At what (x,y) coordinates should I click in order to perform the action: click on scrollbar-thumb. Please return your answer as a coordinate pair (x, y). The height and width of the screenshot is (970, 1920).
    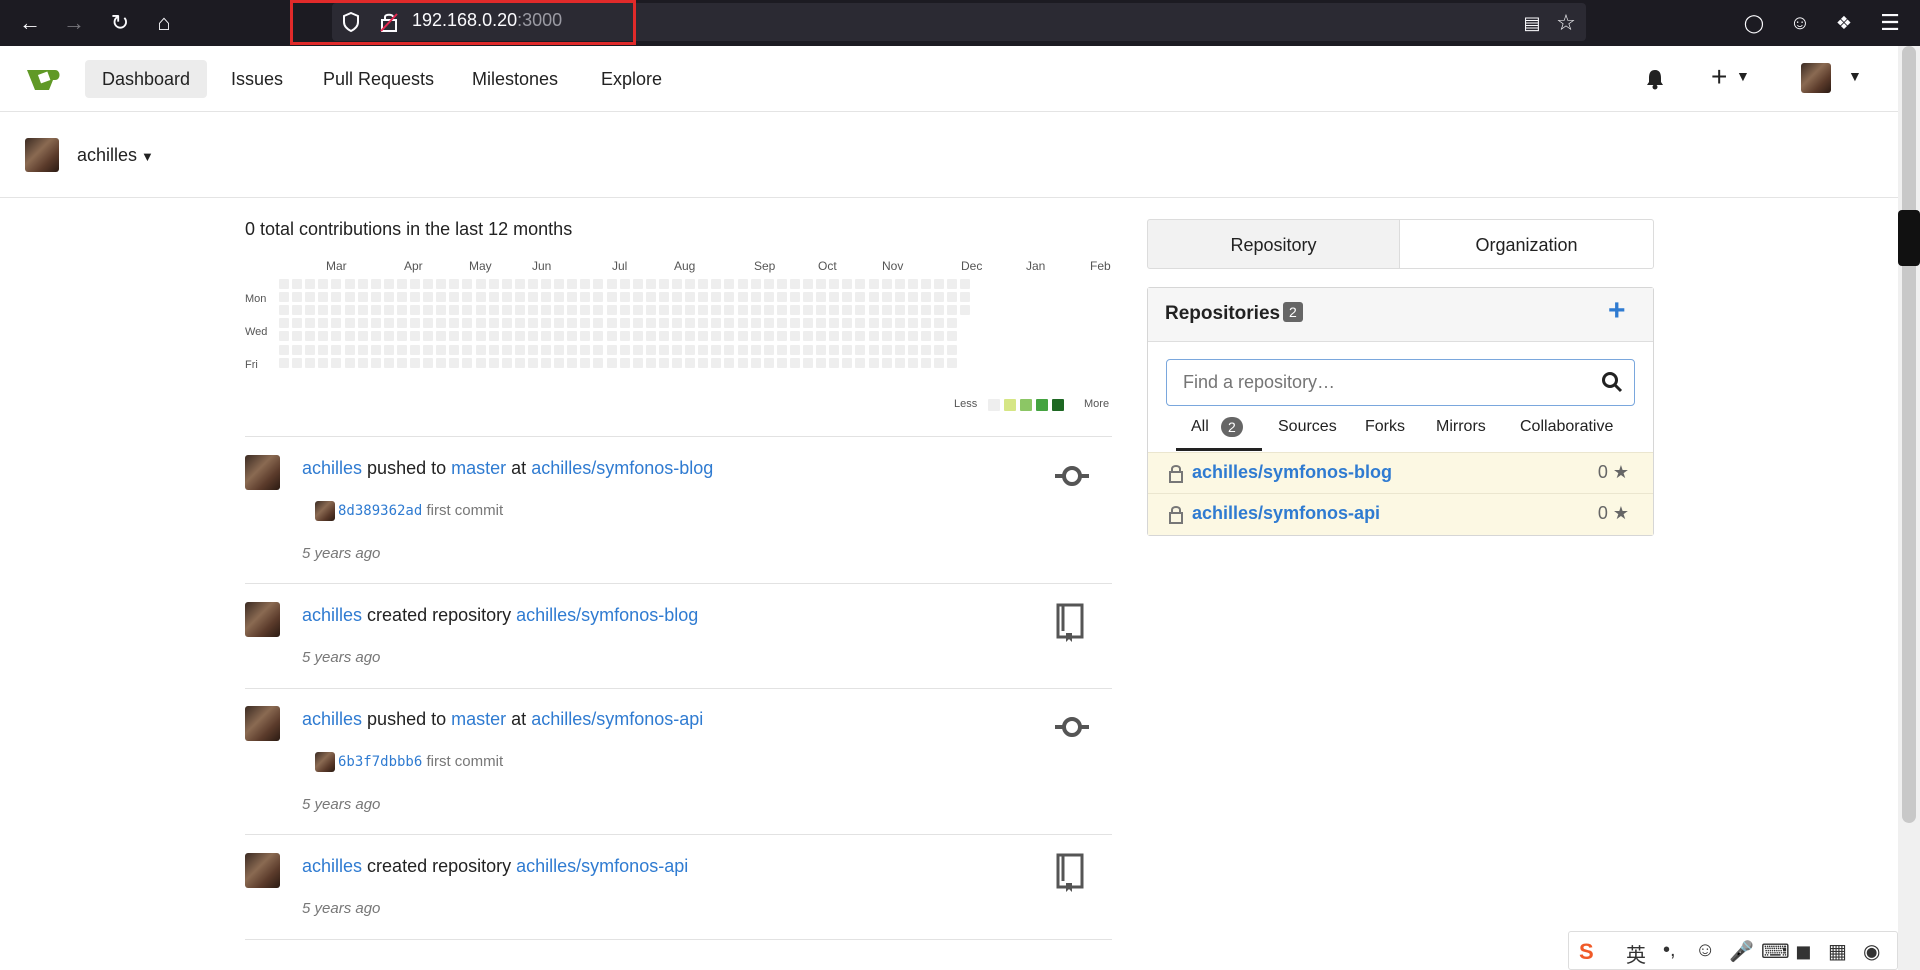
    Looking at the image, I should click on (1909, 434).